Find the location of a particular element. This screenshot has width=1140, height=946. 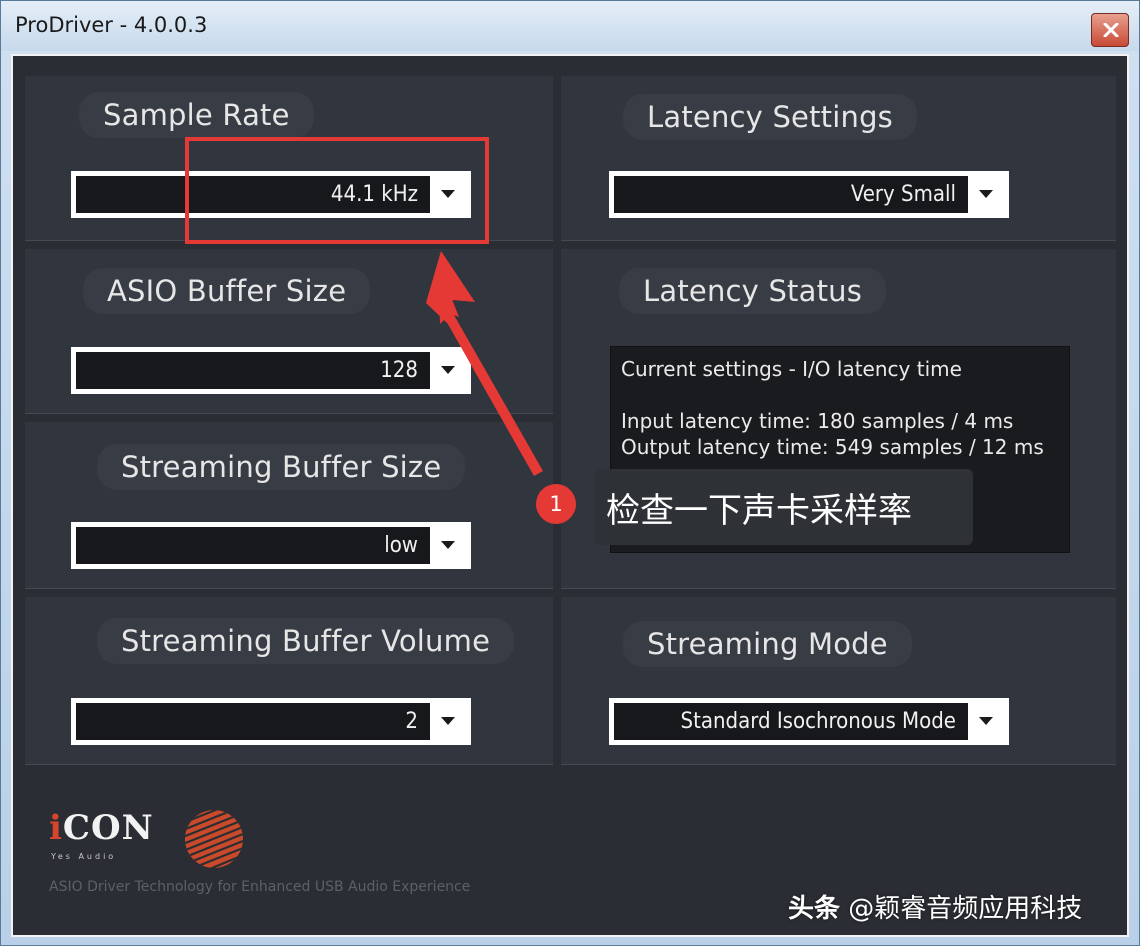

title-bar: ProDriver - 4.0.0.3 is located at coordinates (570, 26).